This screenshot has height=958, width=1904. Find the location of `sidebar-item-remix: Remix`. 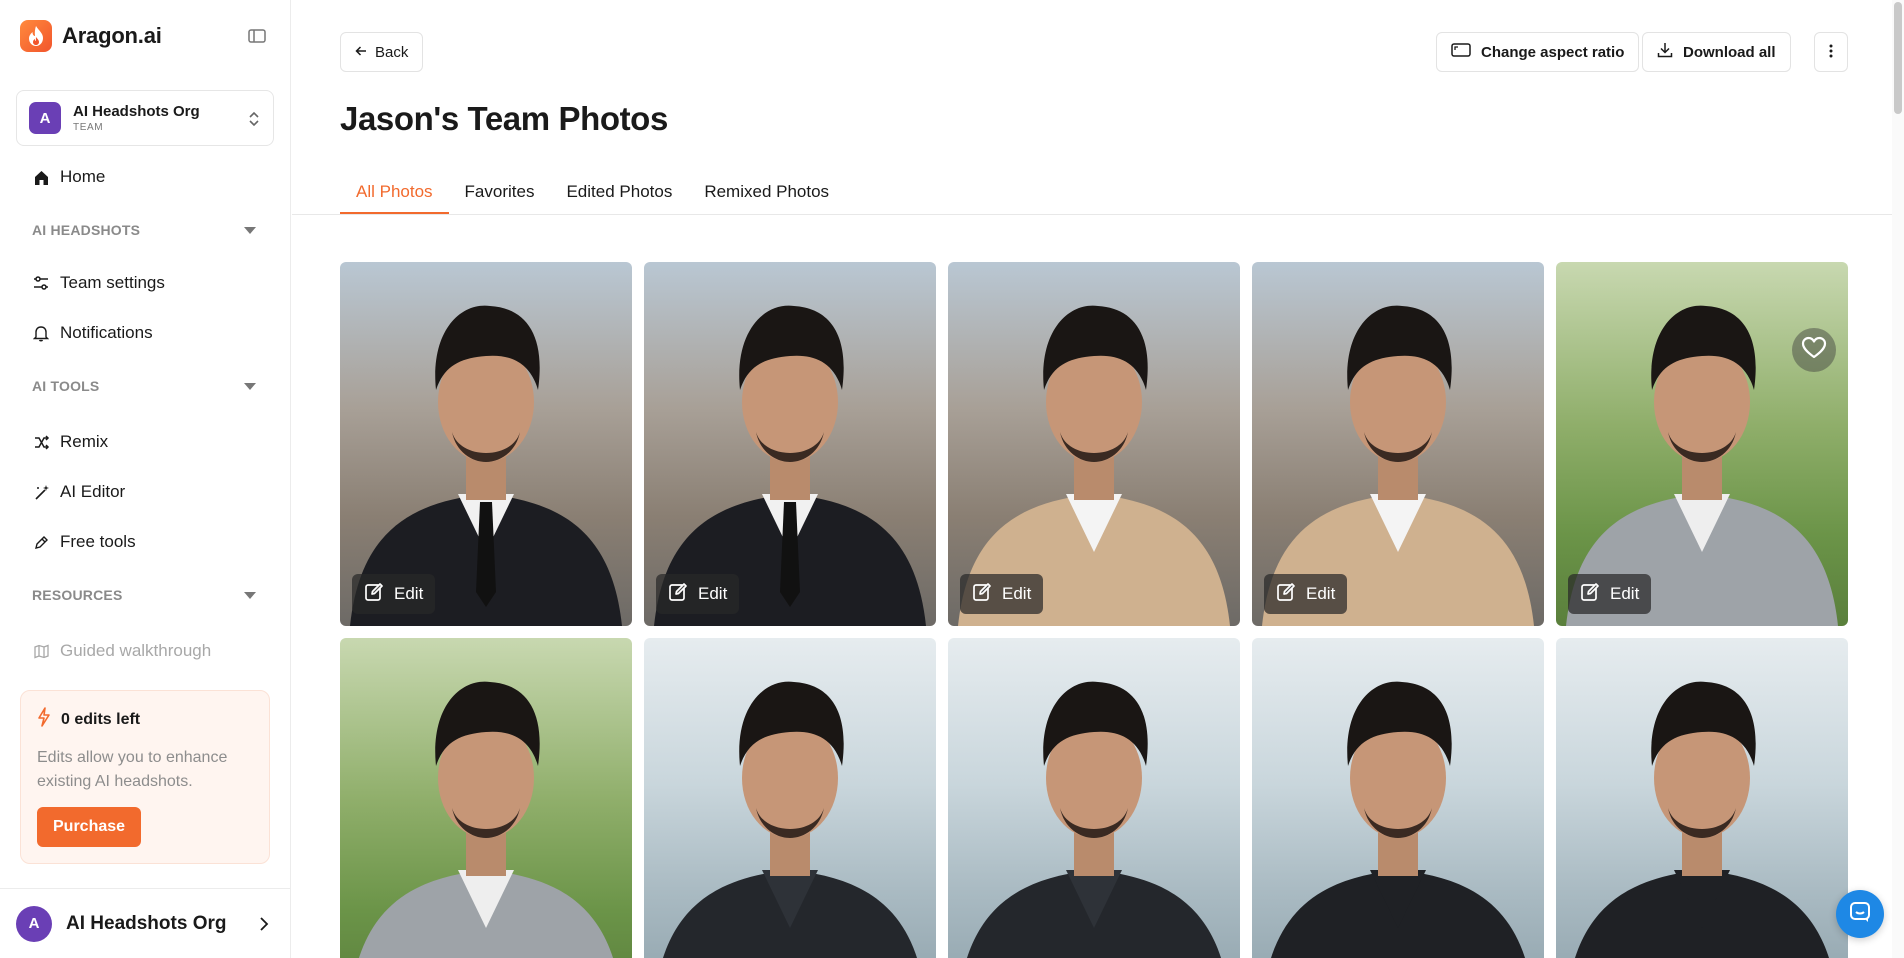

sidebar-item-remix: Remix is located at coordinates (70, 442).